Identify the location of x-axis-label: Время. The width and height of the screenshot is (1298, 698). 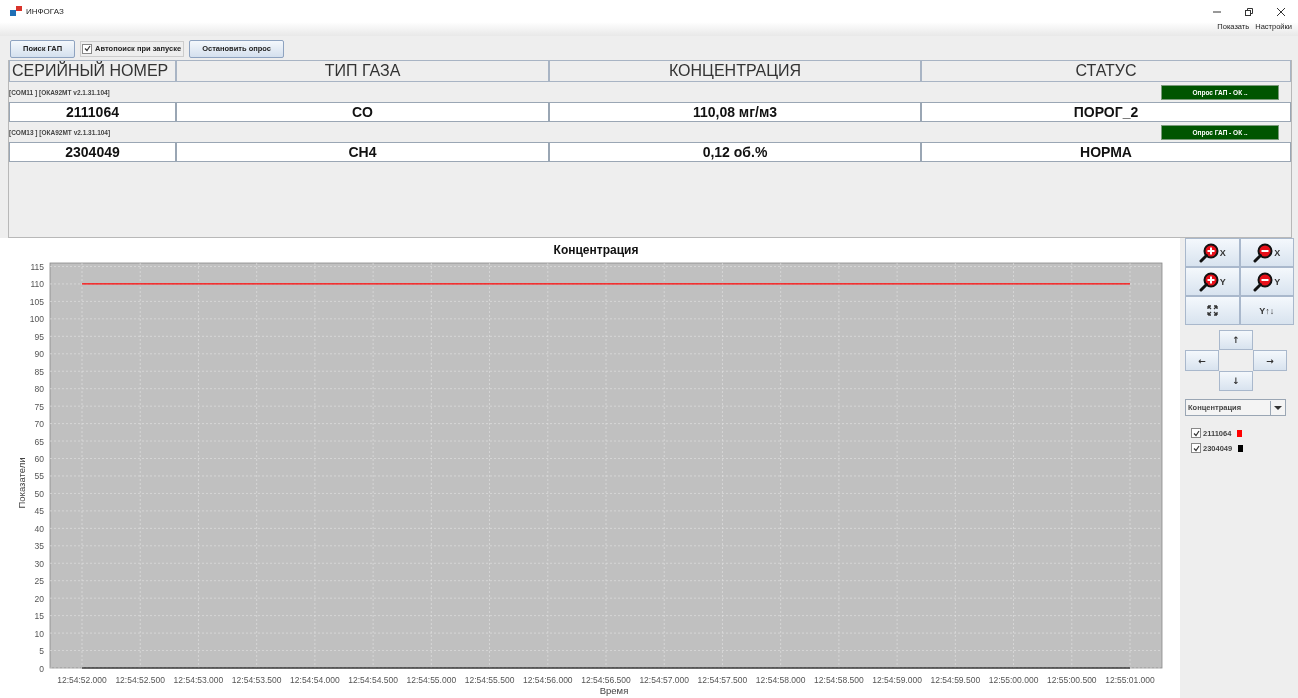
(614, 690).